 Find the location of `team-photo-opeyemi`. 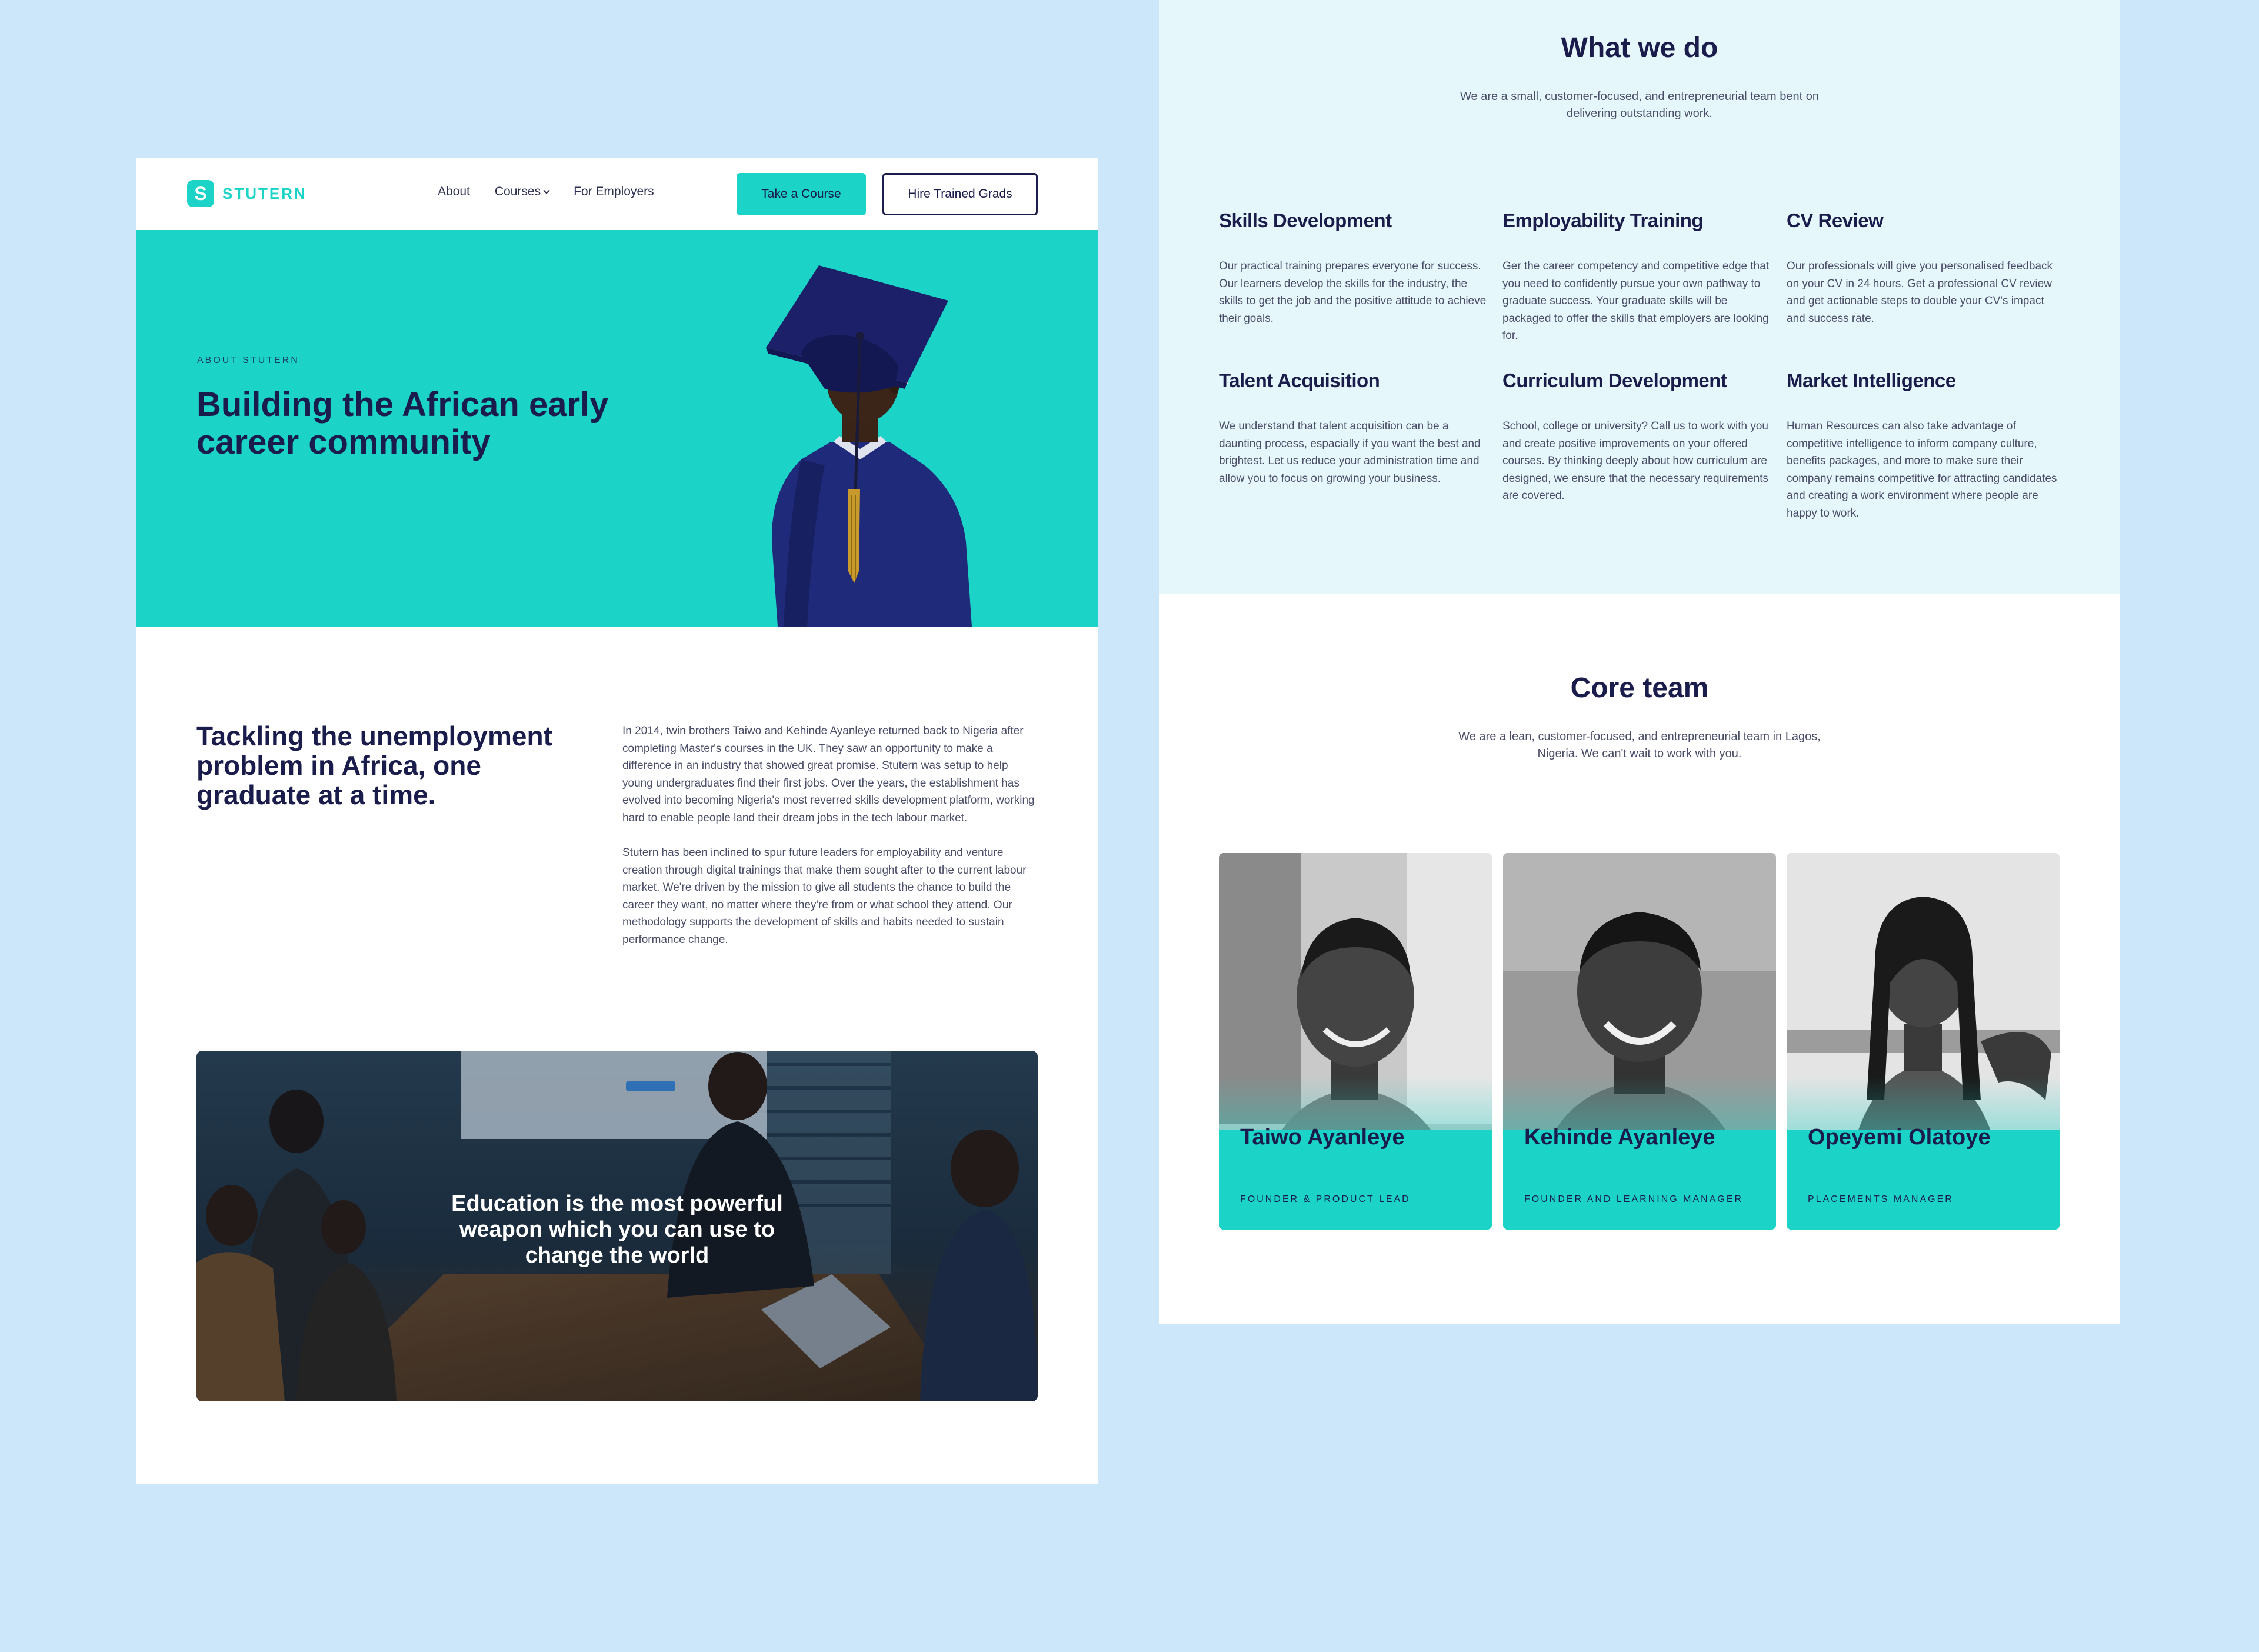

team-photo-opeyemi is located at coordinates (1923, 1041).